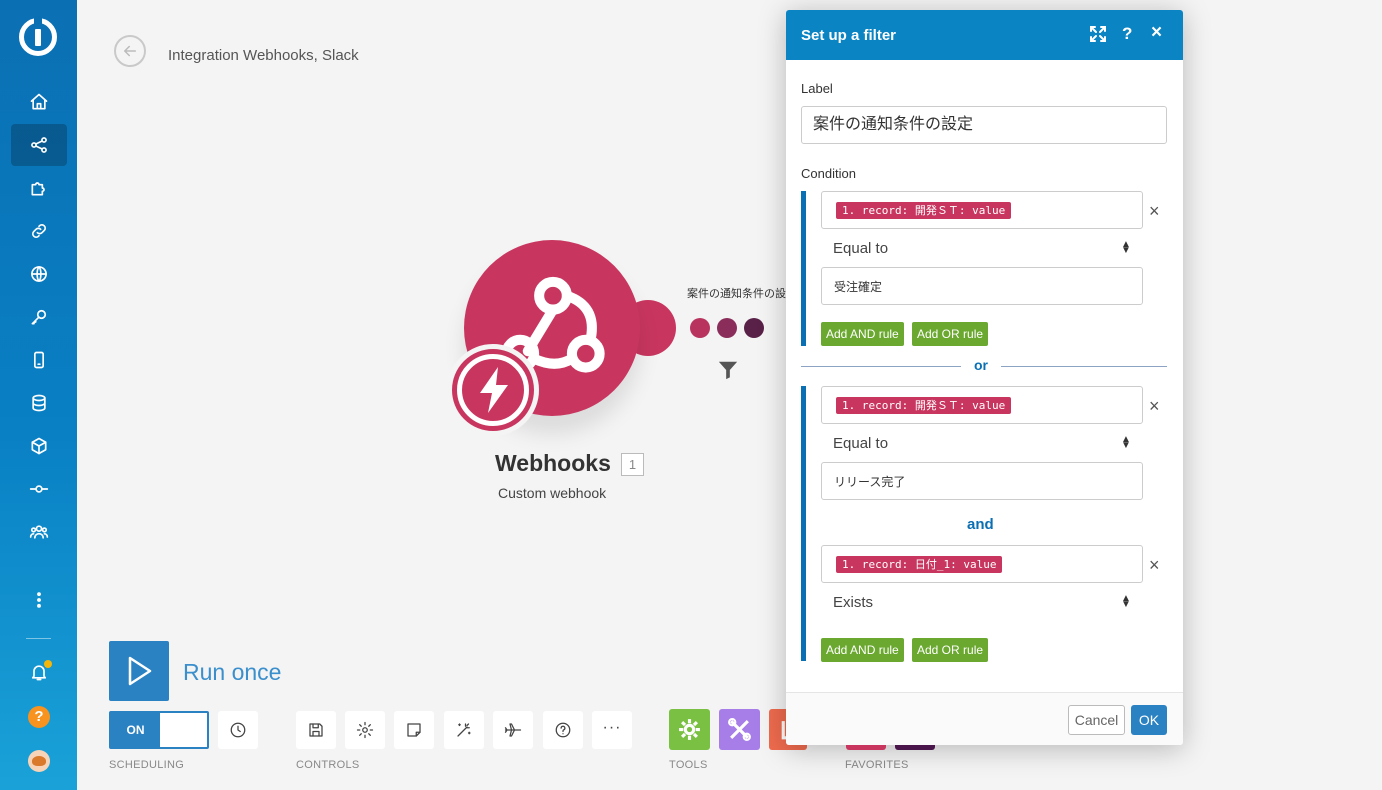  Describe the element at coordinates (39, 489) in the screenshot. I see `custom-apps-icon` at that location.